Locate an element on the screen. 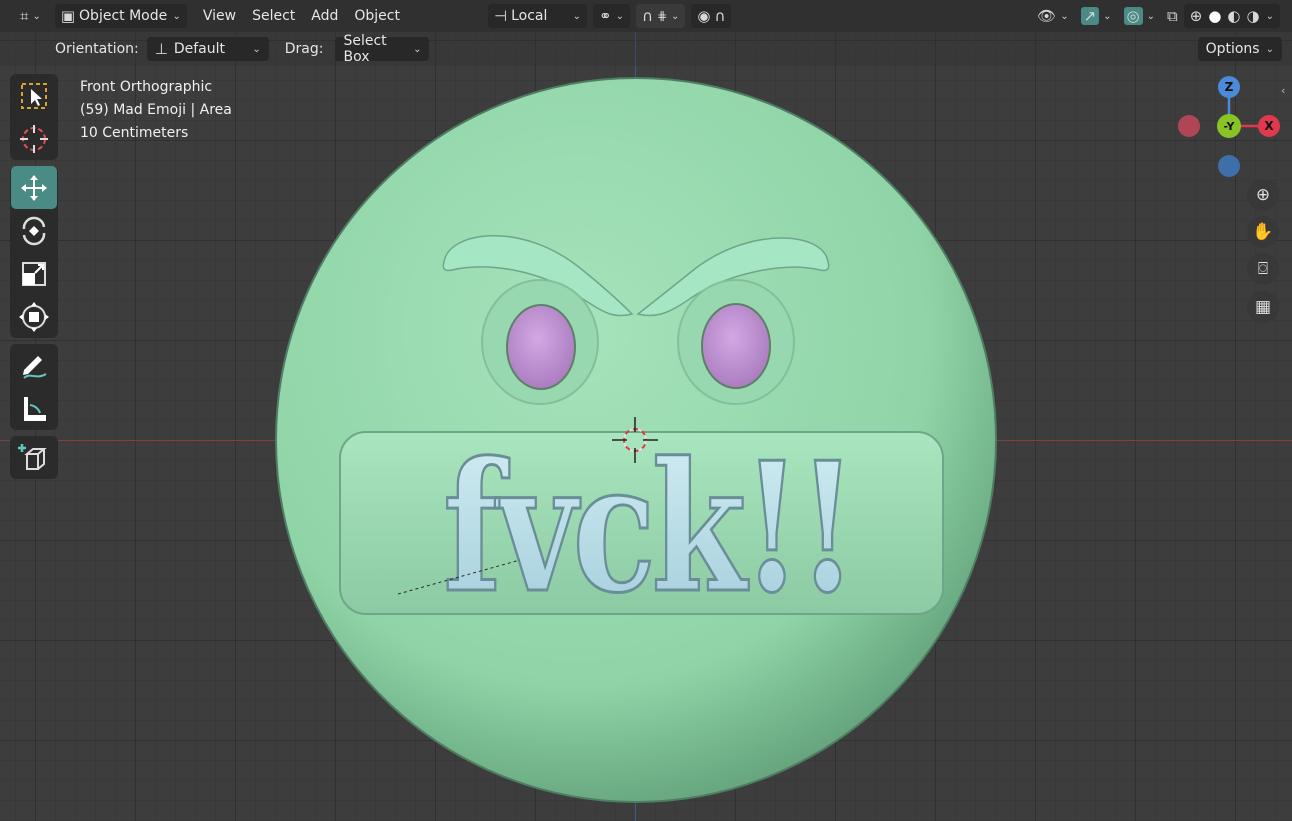 The width and height of the screenshot is (1292, 821). gizmo-y-axis: -Y is located at coordinates (1229, 126).